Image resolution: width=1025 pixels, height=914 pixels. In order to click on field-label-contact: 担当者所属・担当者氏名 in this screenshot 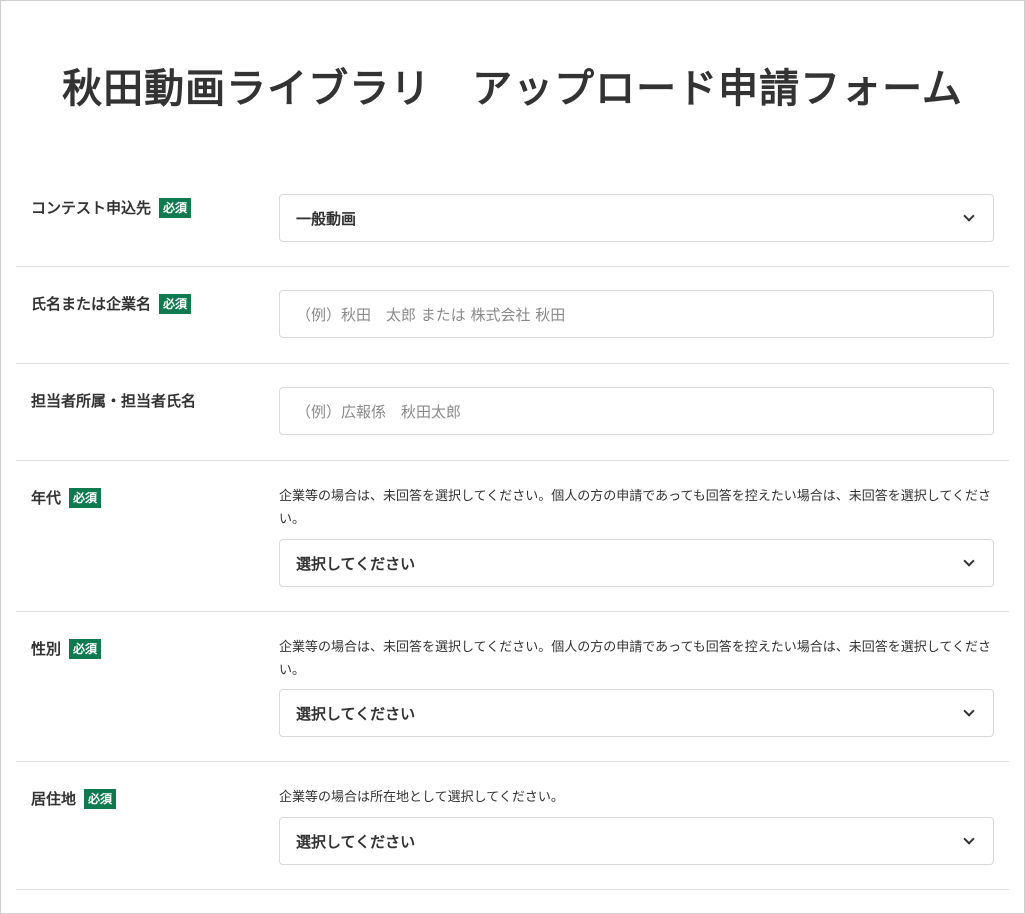, I will do `click(113, 400)`.